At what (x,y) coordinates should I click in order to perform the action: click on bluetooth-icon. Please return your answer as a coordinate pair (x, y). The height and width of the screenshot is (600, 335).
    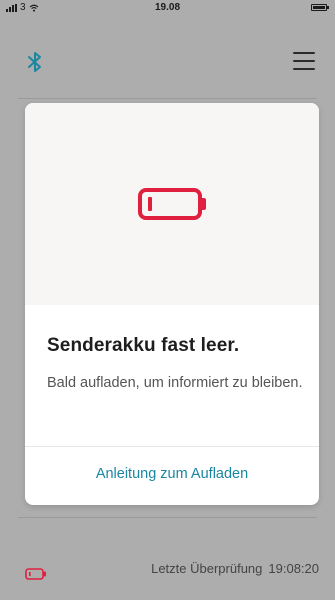
    Looking at the image, I should click on (35, 62).